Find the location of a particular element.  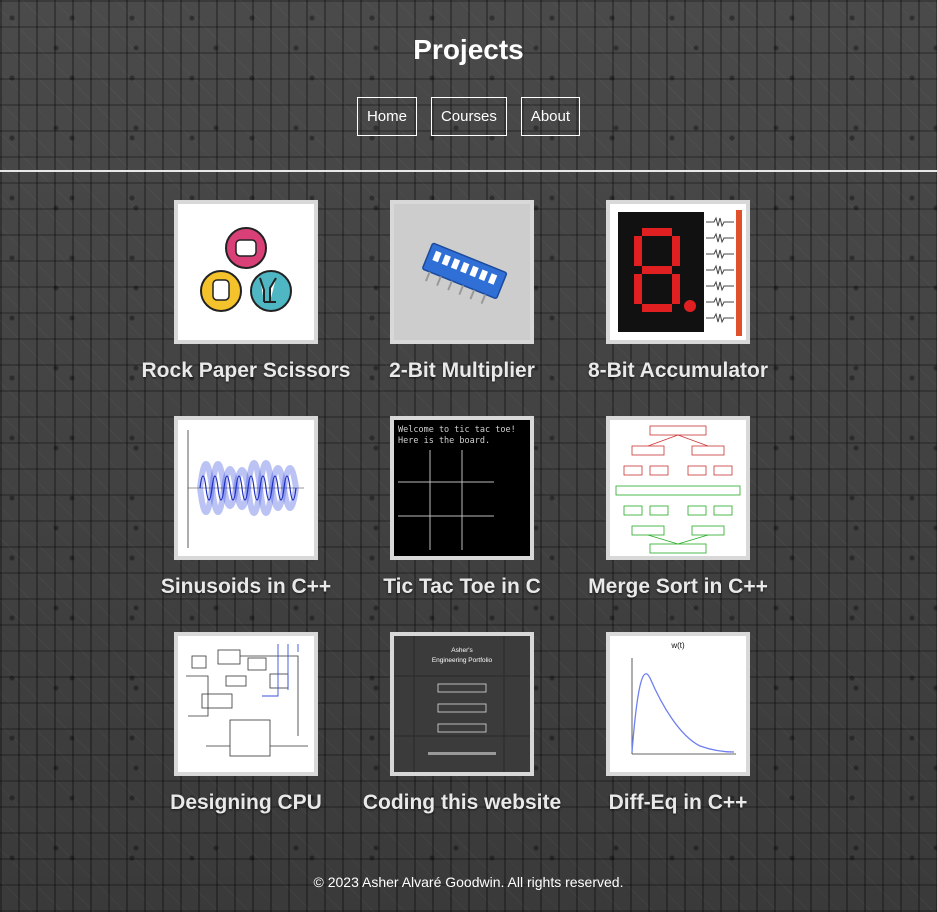

diff-eq-thumbnail: w(t) is located at coordinates (678, 704).